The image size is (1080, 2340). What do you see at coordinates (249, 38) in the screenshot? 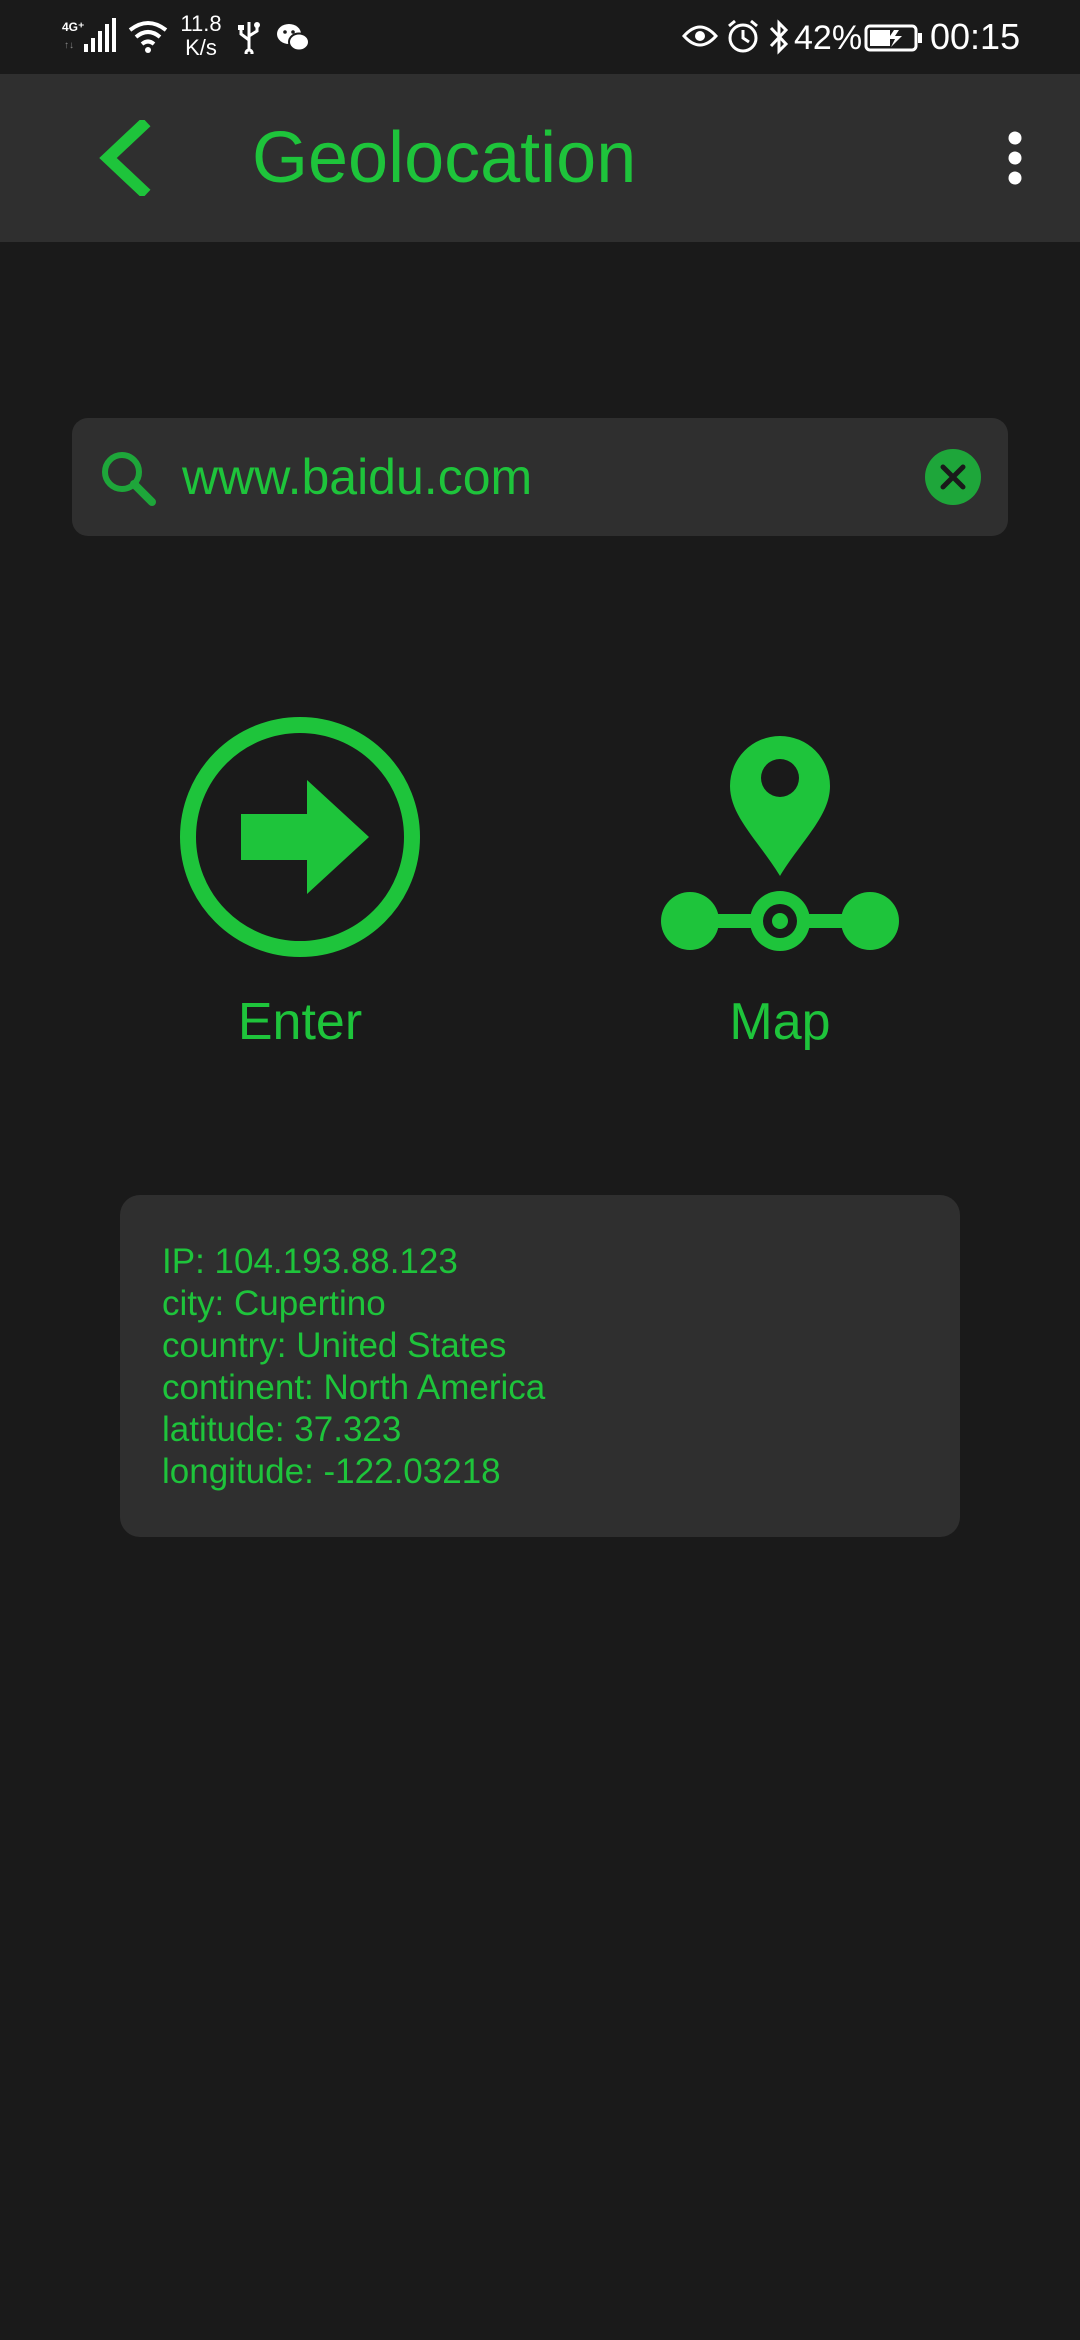
I see `usb-icon` at bounding box center [249, 38].